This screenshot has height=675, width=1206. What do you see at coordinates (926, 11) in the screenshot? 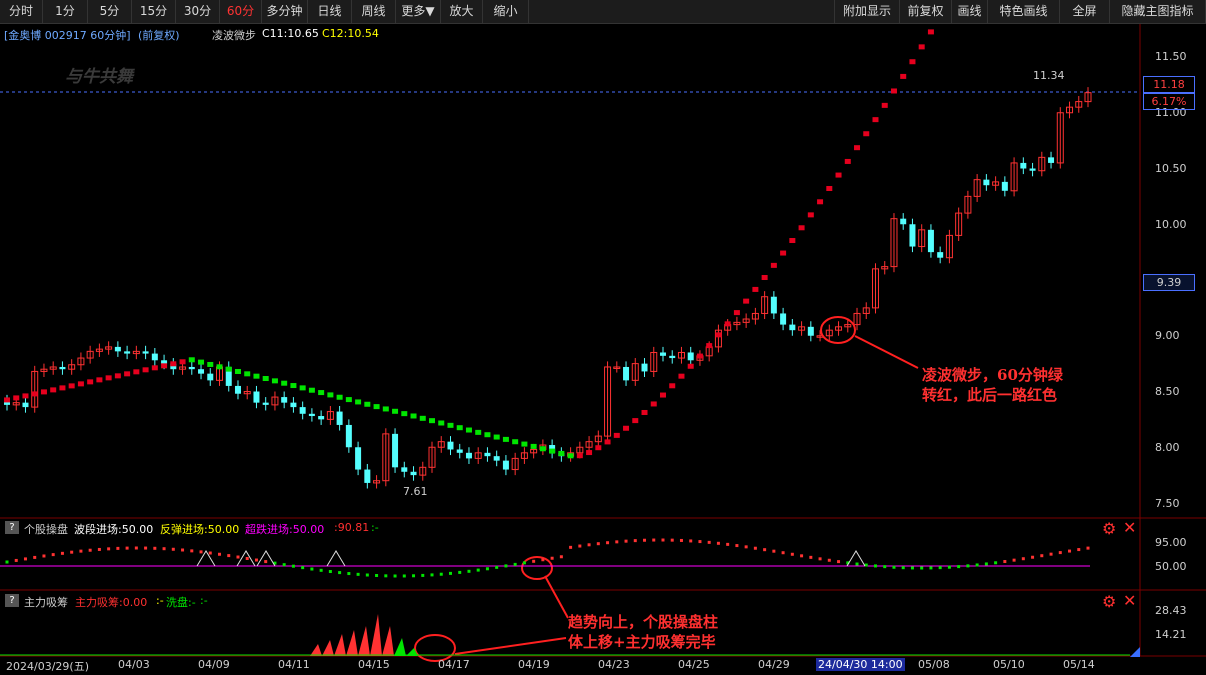
I see `forward-adjust-button: 前复权` at bounding box center [926, 11].